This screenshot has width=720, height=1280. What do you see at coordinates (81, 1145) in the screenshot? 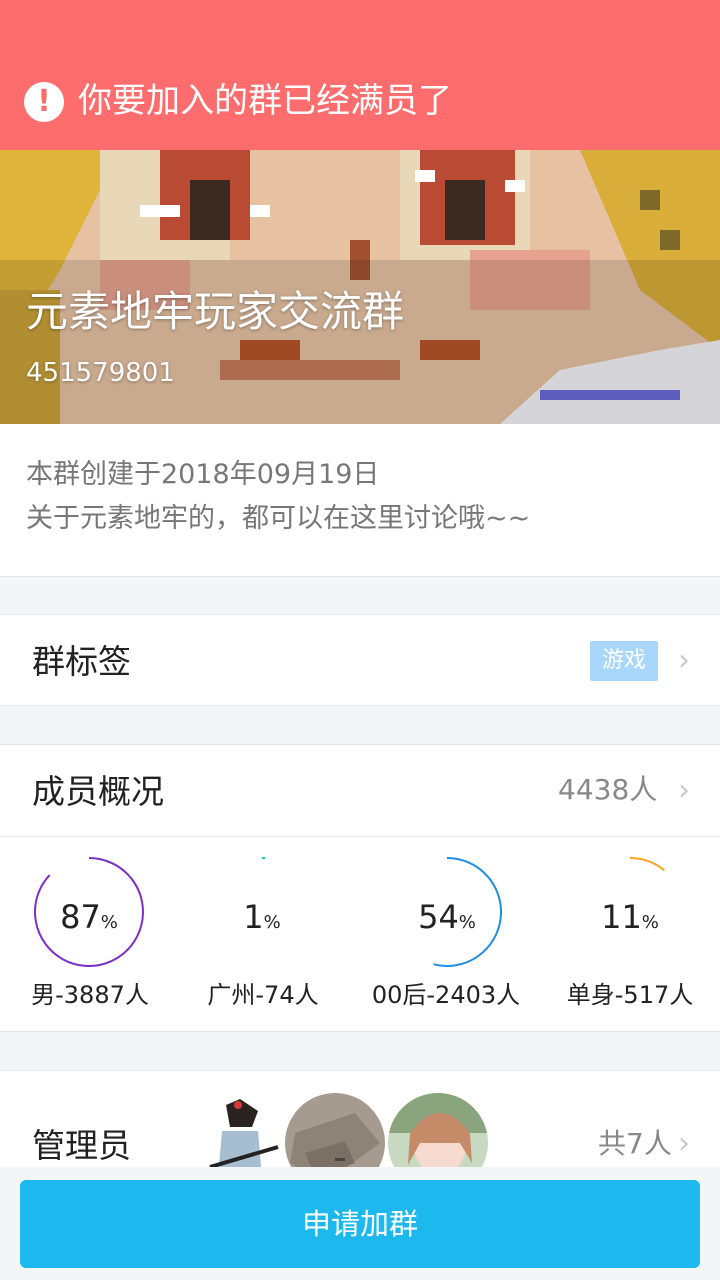
I see `admins-title: 管理员` at bounding box center [81, 1145].